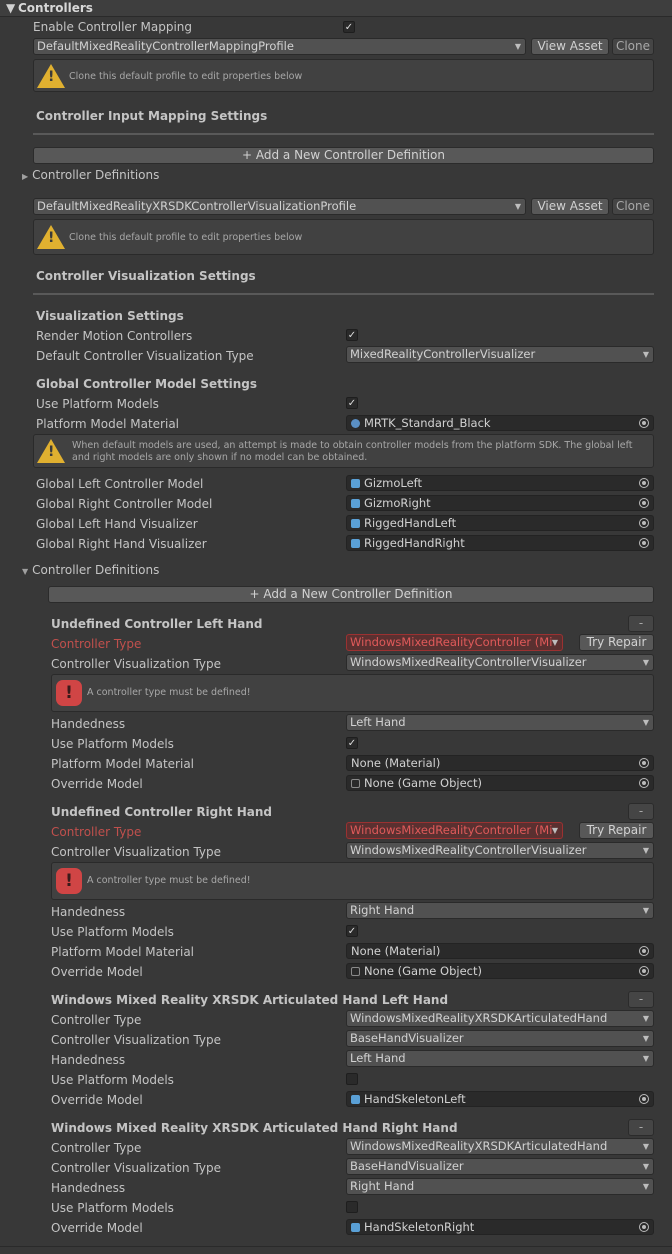 This screenshot has width=672, height=1254. Describe the element at coordinates (121, 544) in the screenshot. I see `global-right-hand-label: Global Right Hand Visualizer` at that location.